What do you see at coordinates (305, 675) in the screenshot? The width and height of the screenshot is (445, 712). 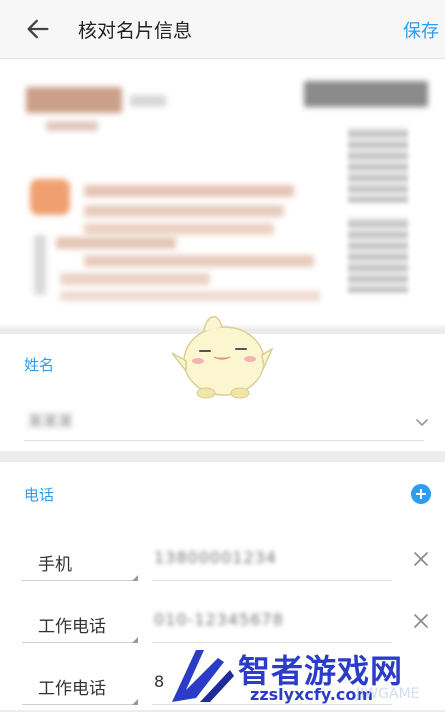 I see `site-watermark: 智者游戏网 zzslyxcfy.com JIWGAME` at bounding box center [305, 675].